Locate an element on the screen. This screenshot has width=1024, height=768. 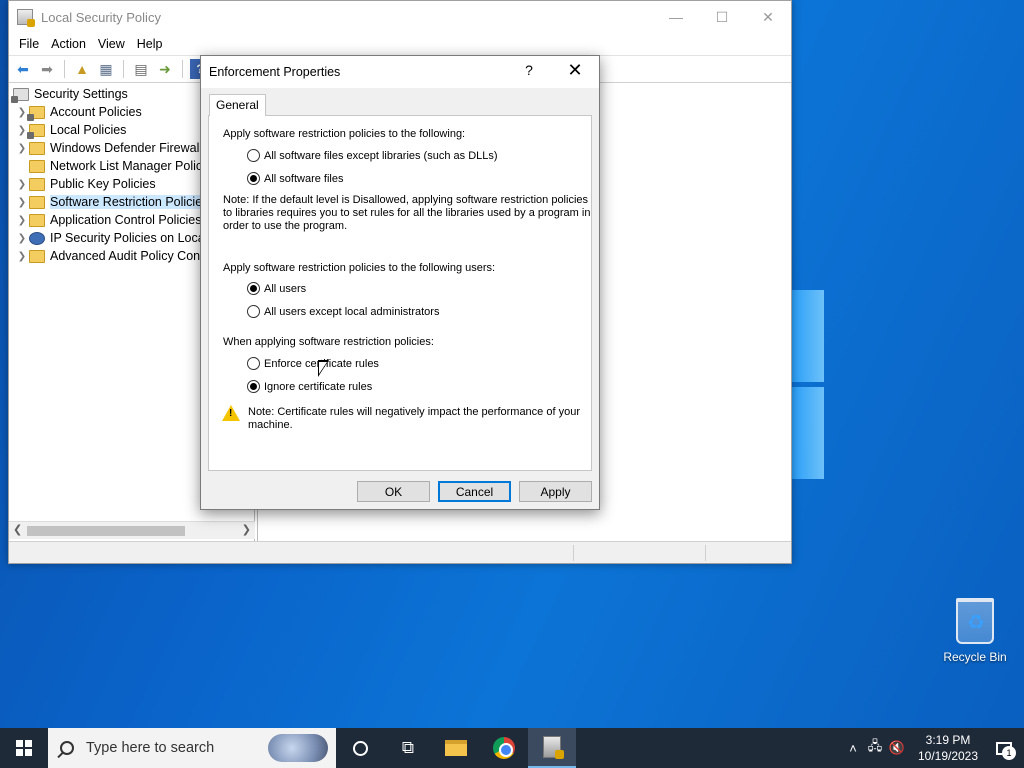
dialog-title: Enforcement Properties is located at coordinates (275, 72).